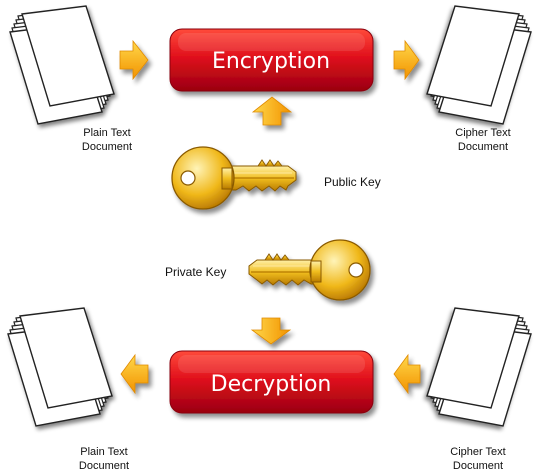 The width and height of the screenshot is (539, 473). What do you see at coordinates (271, 61) in the screenshot?
I see `encryption-label: Encryption` at bounding box center [271, 61].